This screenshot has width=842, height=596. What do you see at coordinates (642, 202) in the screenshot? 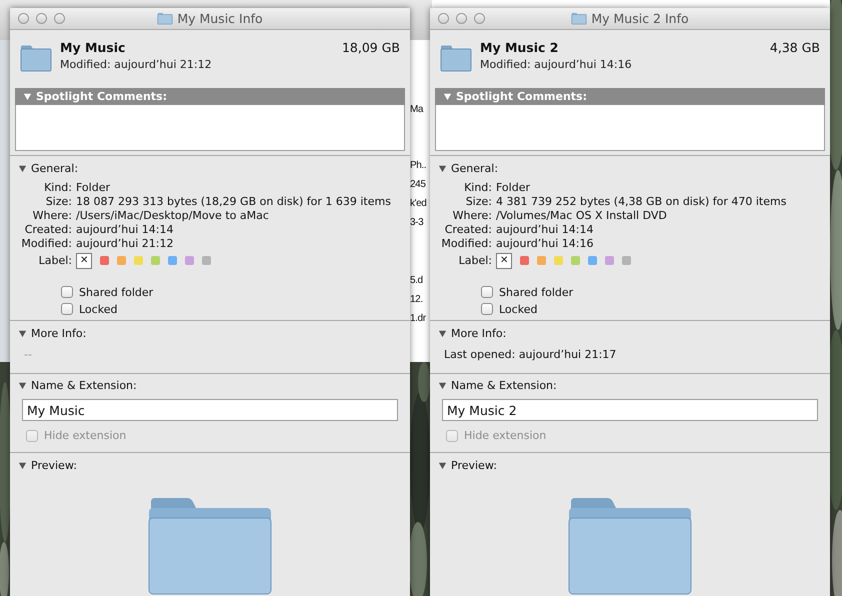
I see `field-value: 4 381 739 252 bytes (4,38 GB on disk) for 470 items` at bounding box center [642, 202].